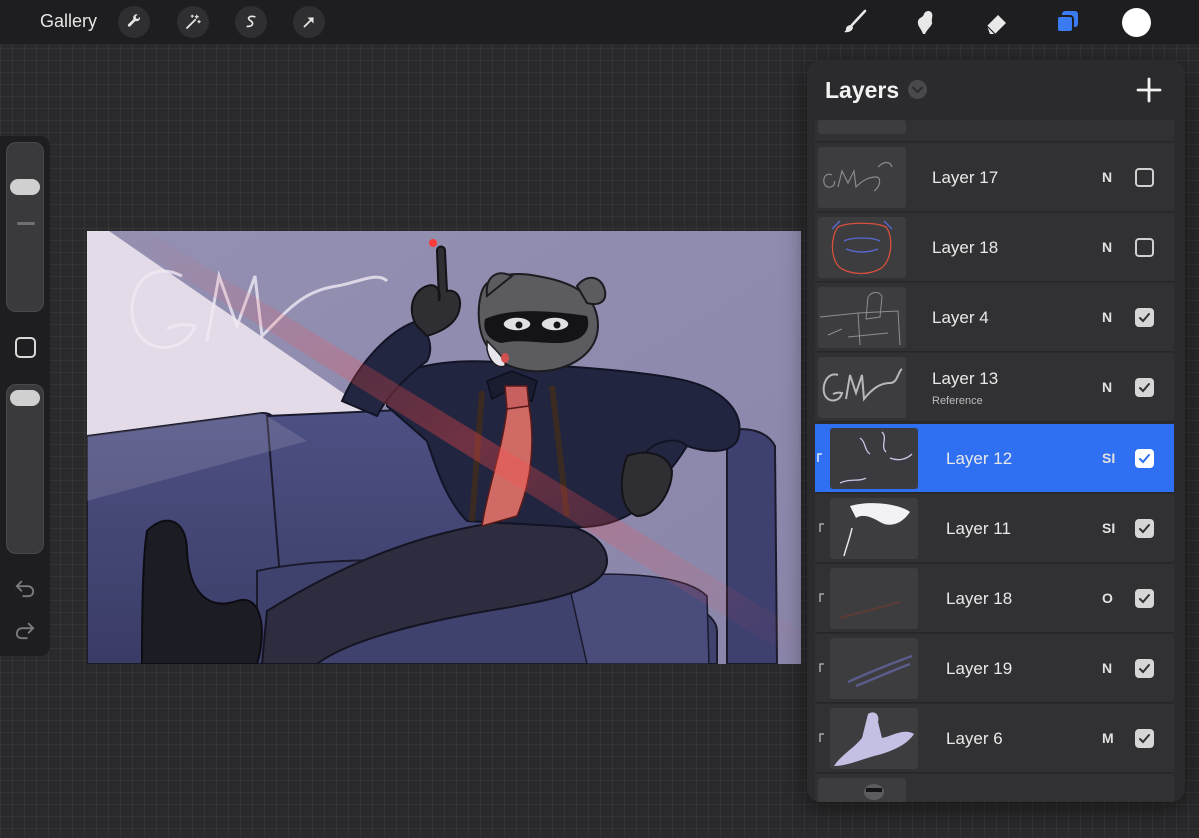  What do you see at coordinates (974, 738) in the screenshot?
I see `layer-name: Layer 6` at bounding box center [974, 738].